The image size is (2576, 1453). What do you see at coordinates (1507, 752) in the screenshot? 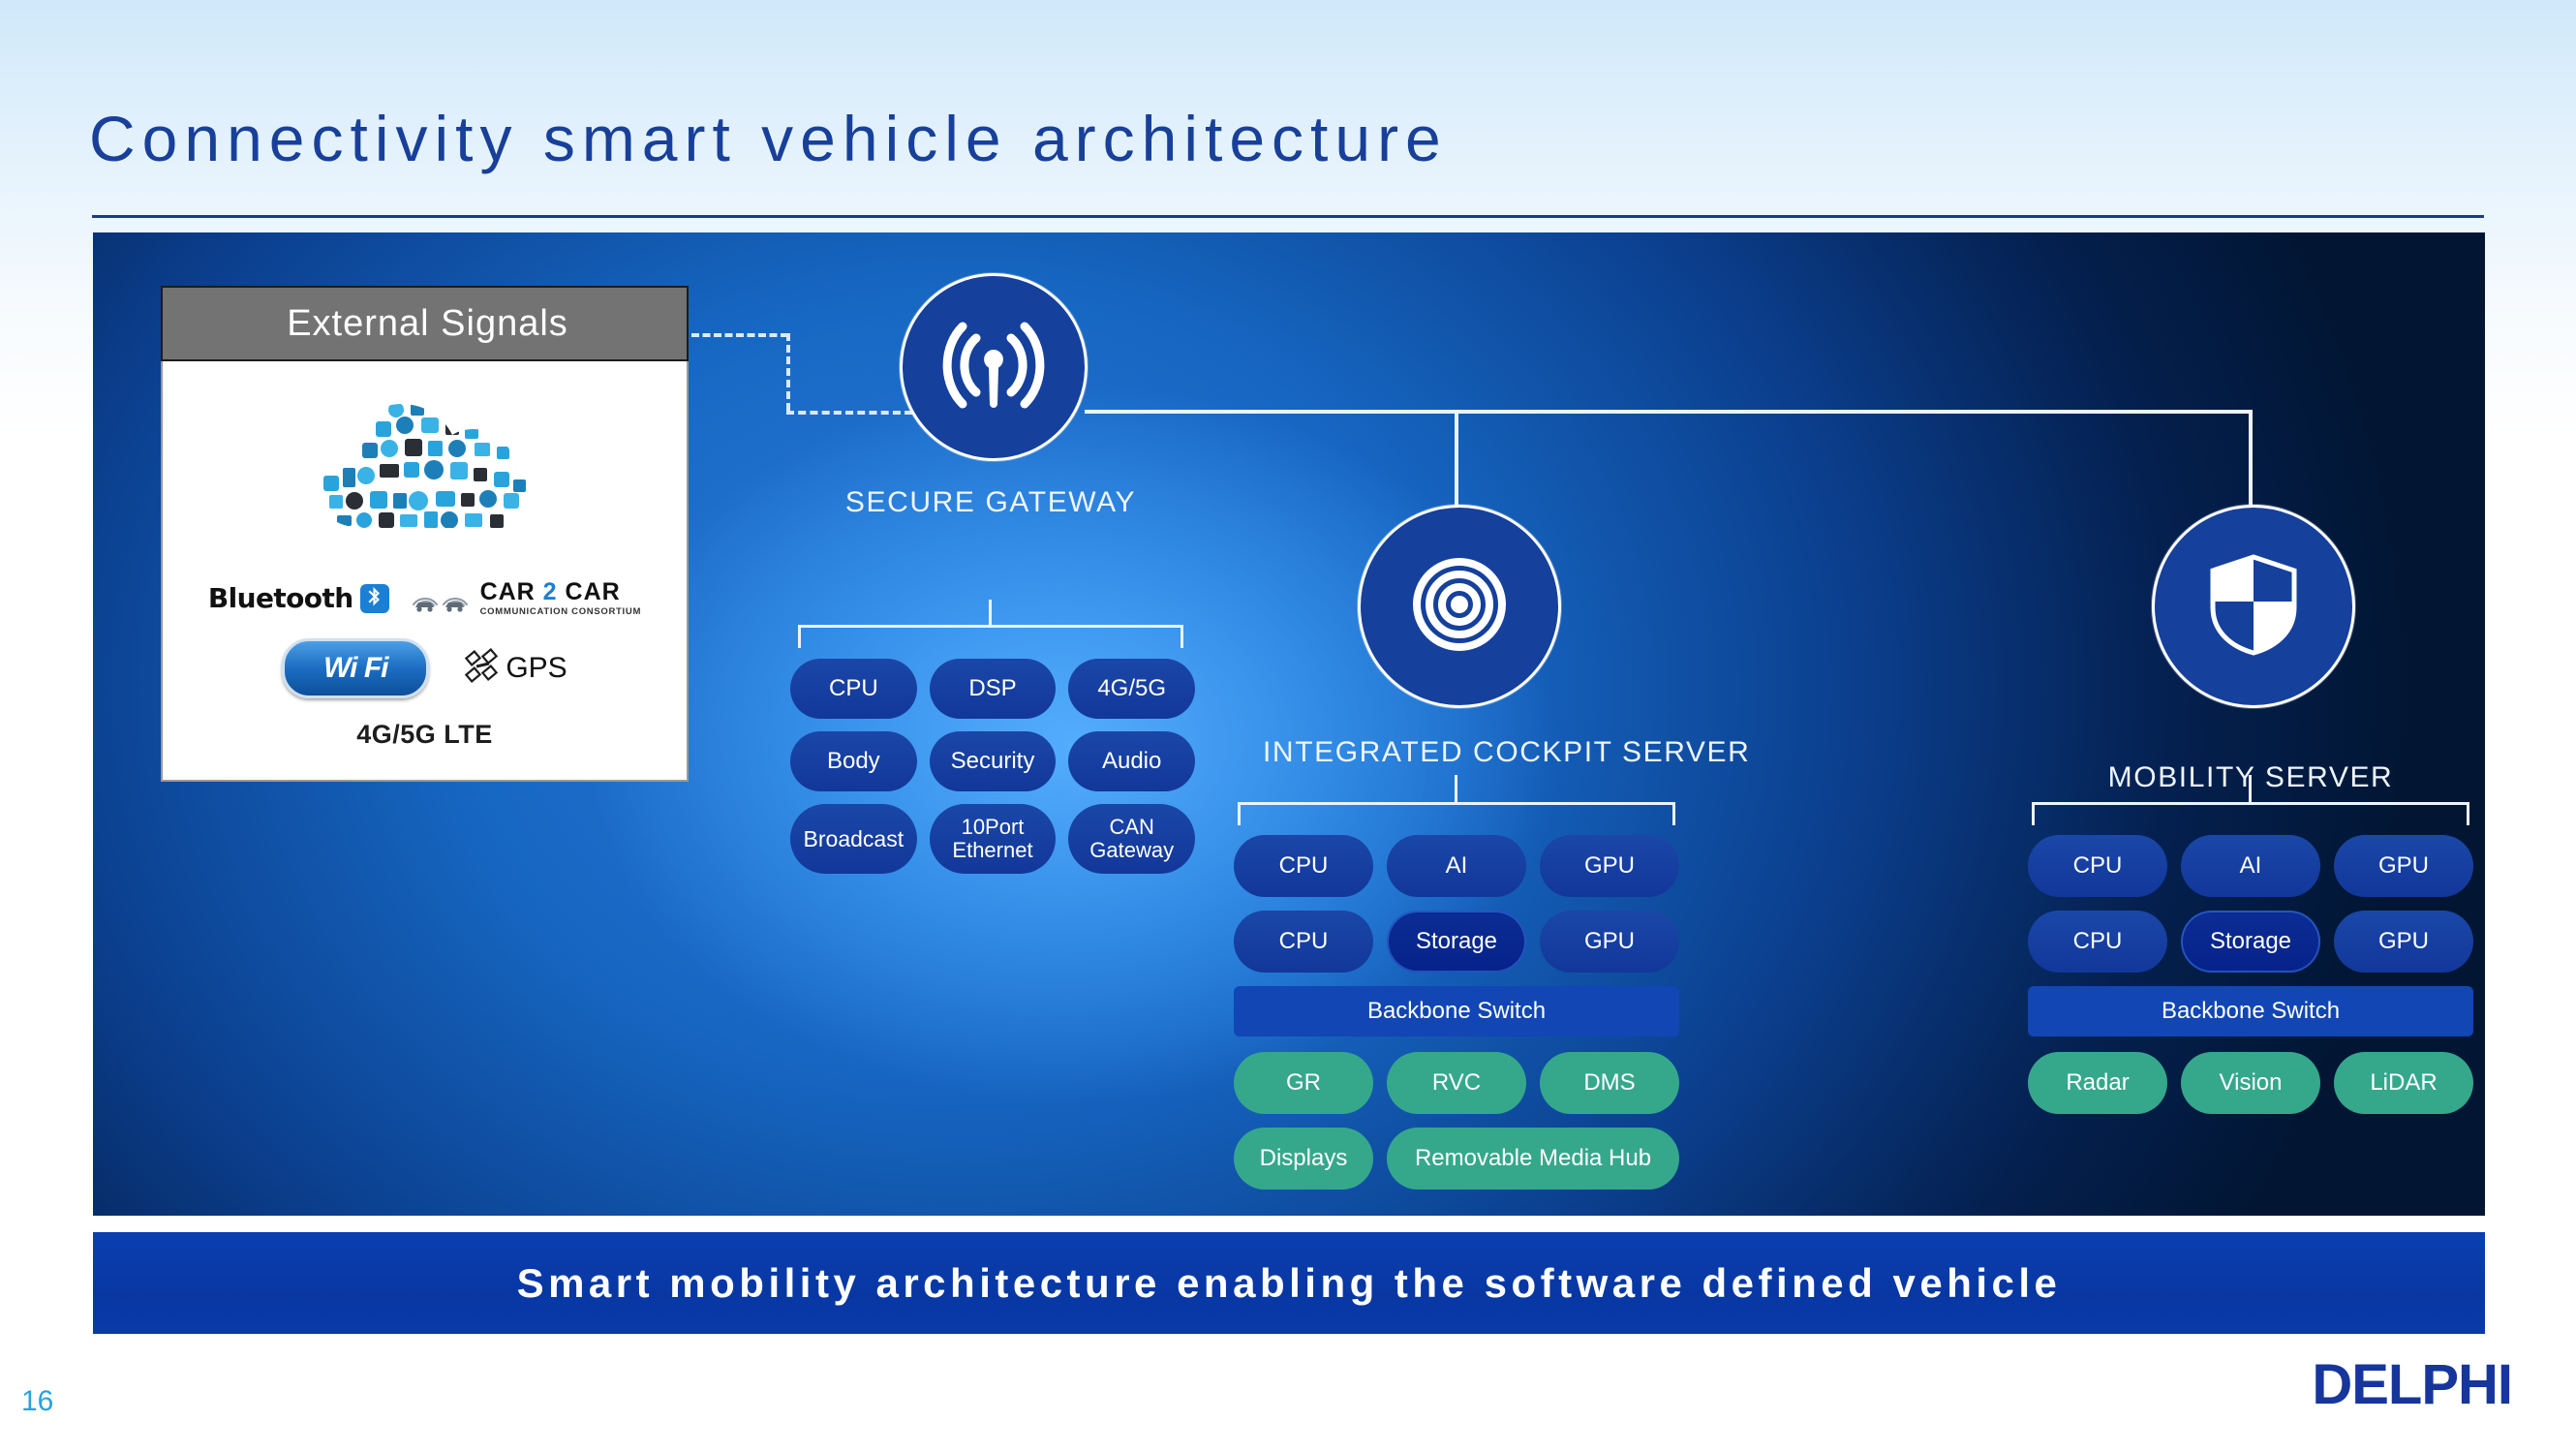
I see `integrated-cockpit-server-label: INTEGRATED COCKPIT SERVER` at bounding box center [1507, 752].